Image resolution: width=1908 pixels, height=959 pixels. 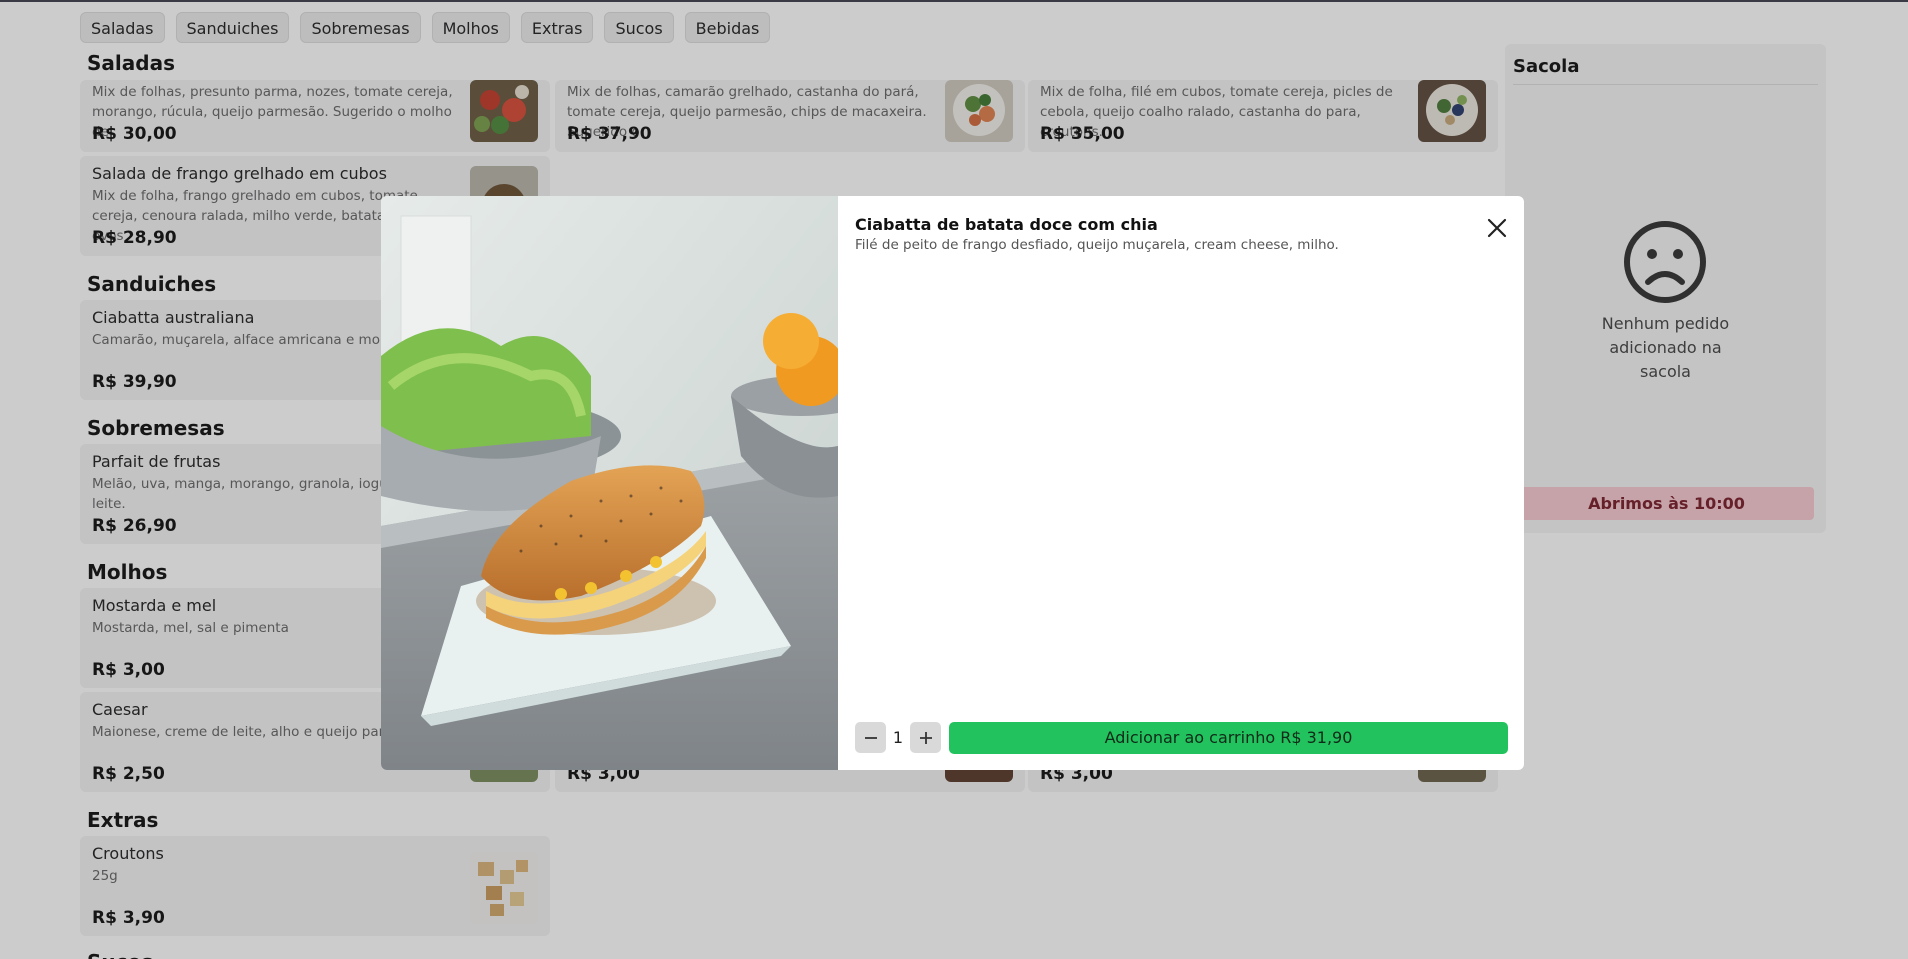 I want to click on increase-quantity-button, so click(x=925, y=737).